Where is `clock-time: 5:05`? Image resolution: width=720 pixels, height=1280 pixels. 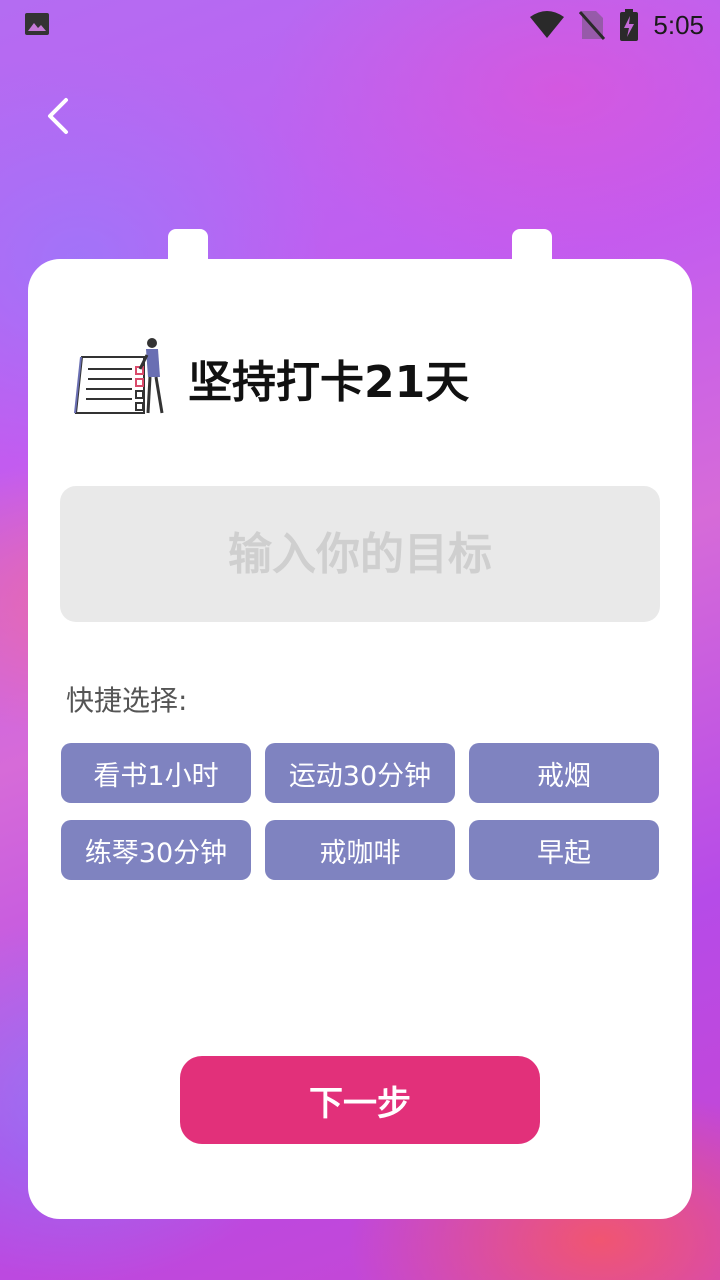
clock-time: 5:05 is located at coordinates (678, 24).